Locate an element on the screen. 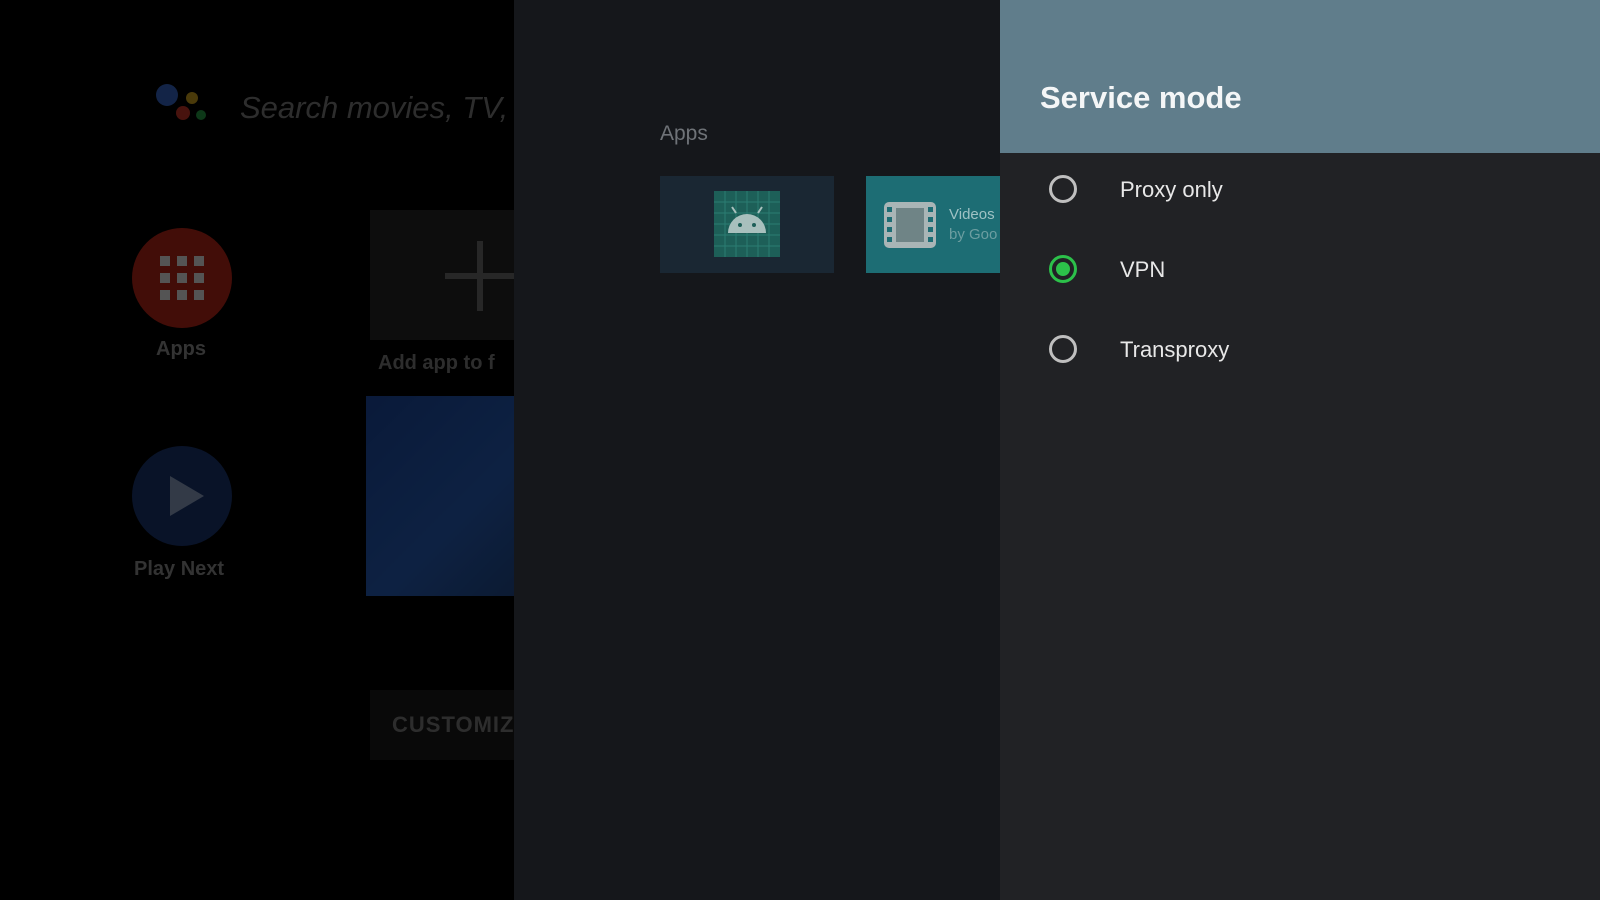 The height and width of the screenshot is (900, 1600). android-app-tile is located at coordinates (747, 224).